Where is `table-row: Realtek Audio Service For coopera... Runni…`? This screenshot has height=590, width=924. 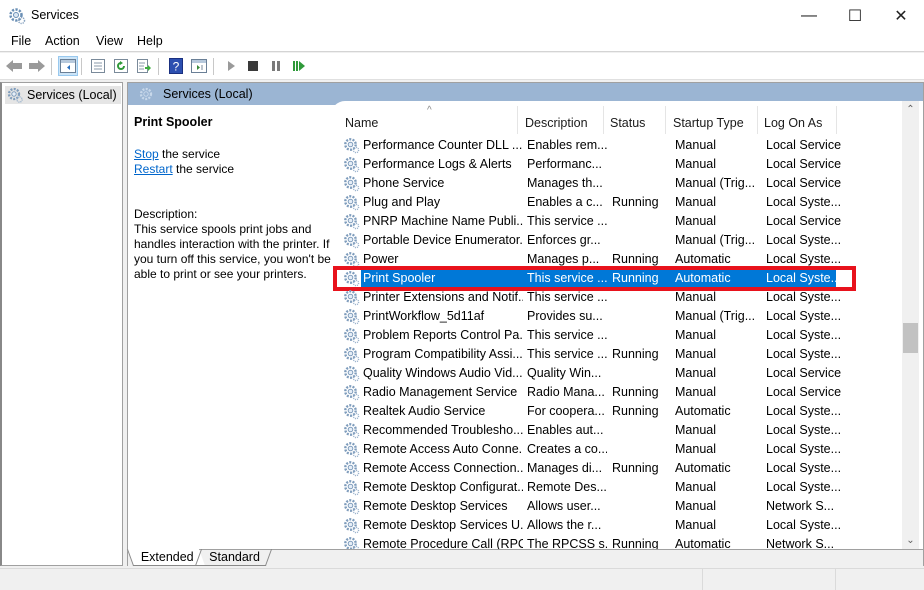 table-row: Realtek Audio Service For coopera... Runni… is located at coordinates (617, 411).